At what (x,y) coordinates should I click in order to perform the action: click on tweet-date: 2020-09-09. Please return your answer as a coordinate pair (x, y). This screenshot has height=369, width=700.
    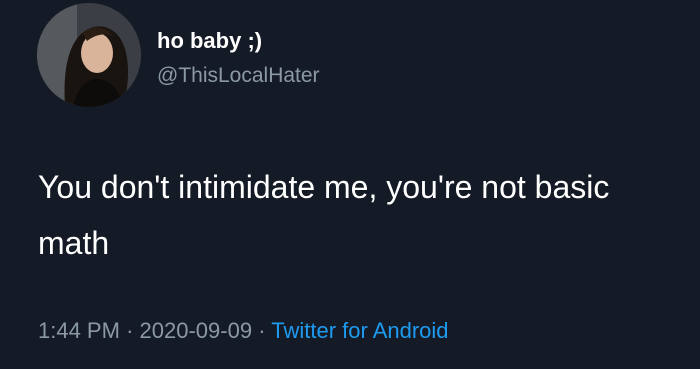
    Looking at the image, I should click on (196, 330).